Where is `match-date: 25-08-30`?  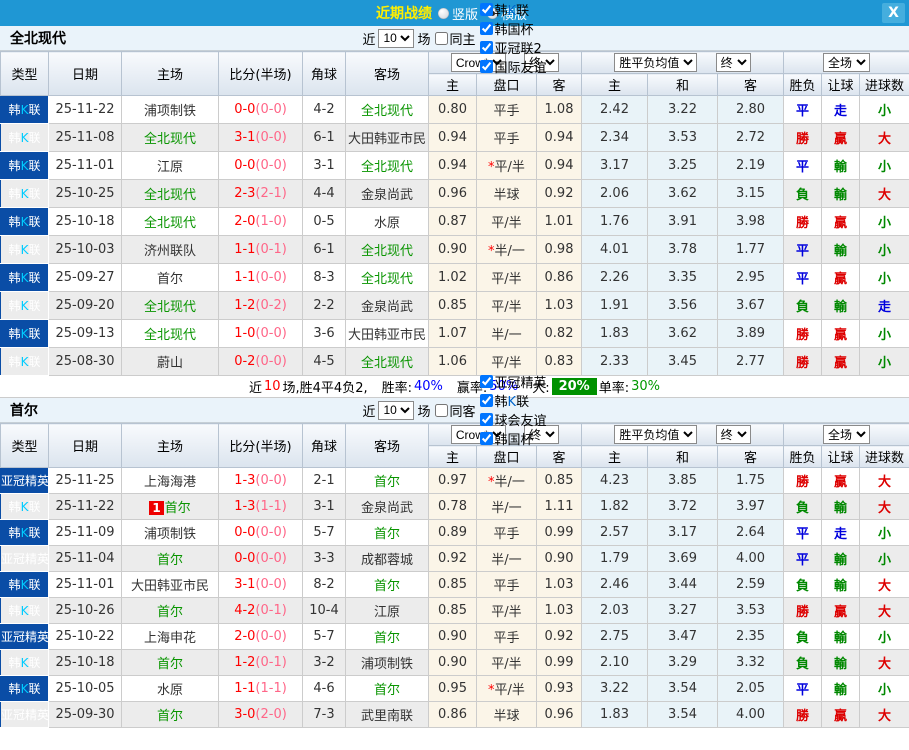 match-date: 25-08-30 is located at coordinates (85, 361).